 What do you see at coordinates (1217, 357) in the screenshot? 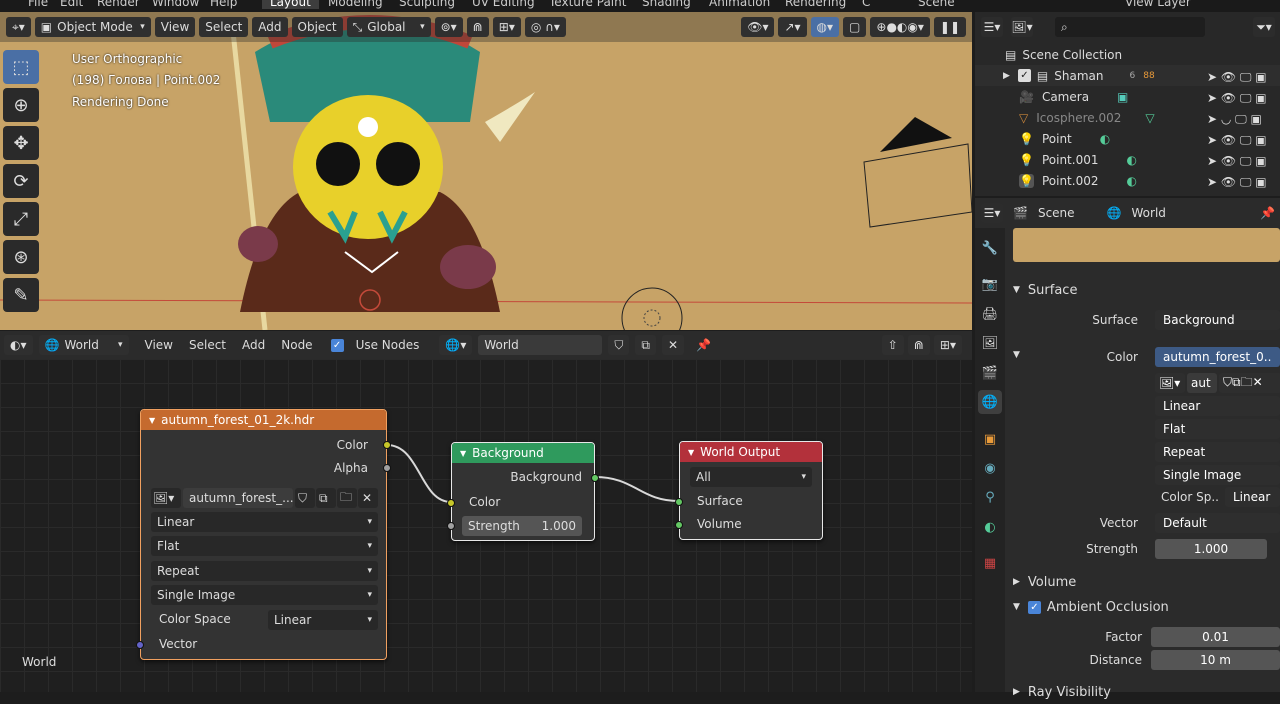
I see `color-texture-field: autumn_forest_0..` at bounding box center [1217, 357].